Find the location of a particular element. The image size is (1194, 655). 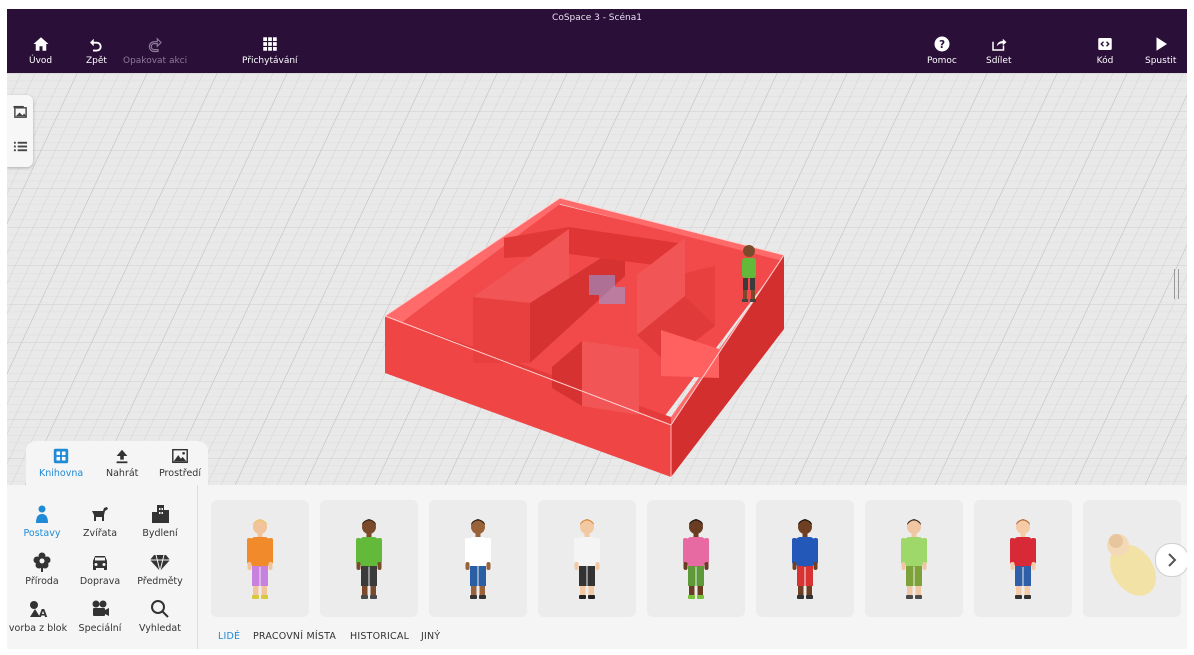

run-label: Spustit is located at coordinates (1161, 61).